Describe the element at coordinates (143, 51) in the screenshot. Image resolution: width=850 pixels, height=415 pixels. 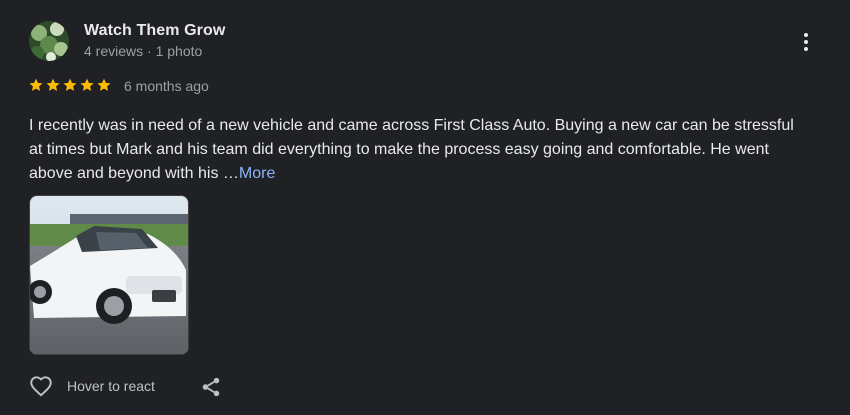
I see `author-meta: 4 reviews · 1 photo` at that location.